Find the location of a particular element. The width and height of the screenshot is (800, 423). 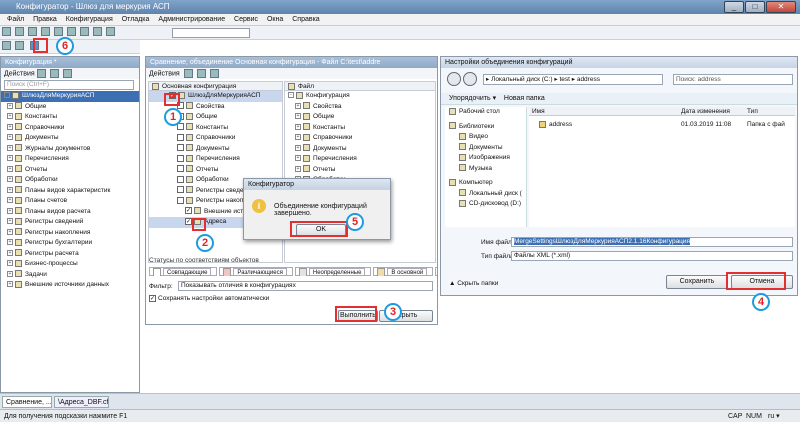

tree-item: + Константы is located at coordinates (70, 117).